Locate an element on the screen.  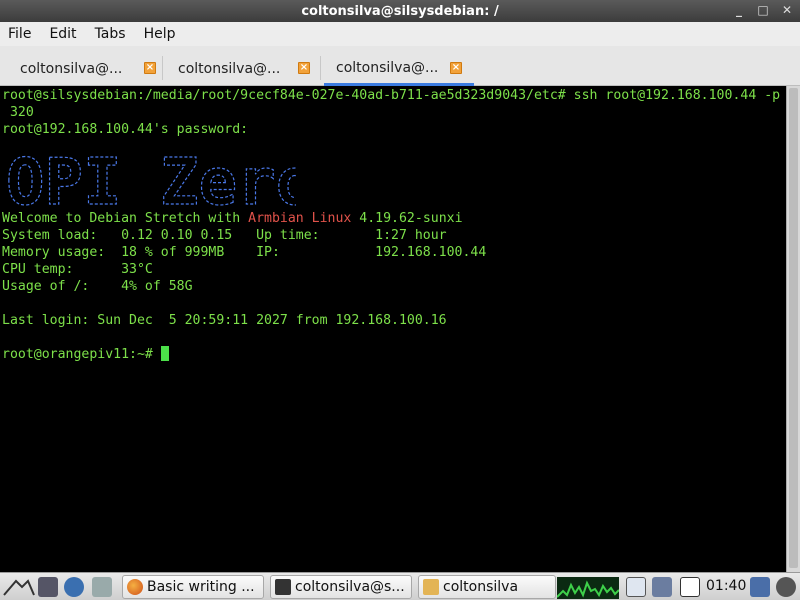
terminal-icon is located at coordinates (283, 587).